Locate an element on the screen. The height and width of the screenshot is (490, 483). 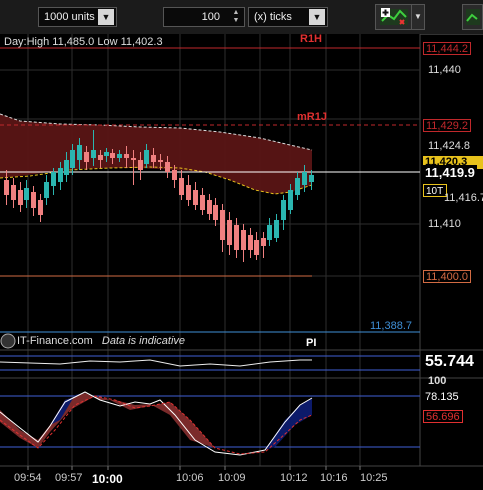
mr1j-price-tag: 11,429.2 is located at coordinates (447, 125).